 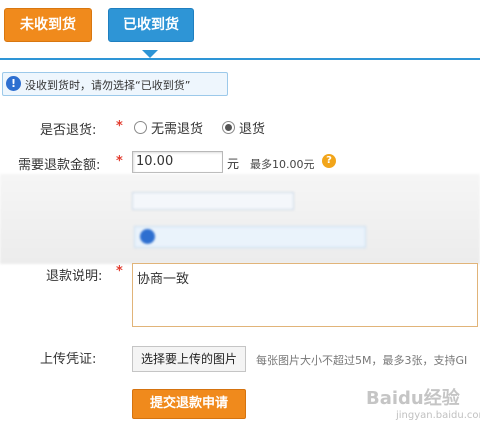 I want to click on tab-not-received: 未收到货, so click(x=48, y=25).